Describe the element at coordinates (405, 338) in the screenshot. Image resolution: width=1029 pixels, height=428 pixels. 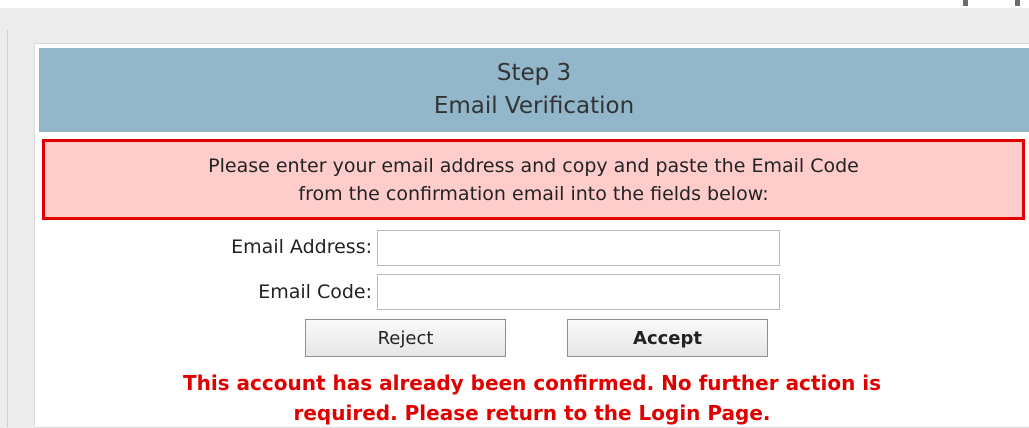
I see `reject-button: Reject` at that location.